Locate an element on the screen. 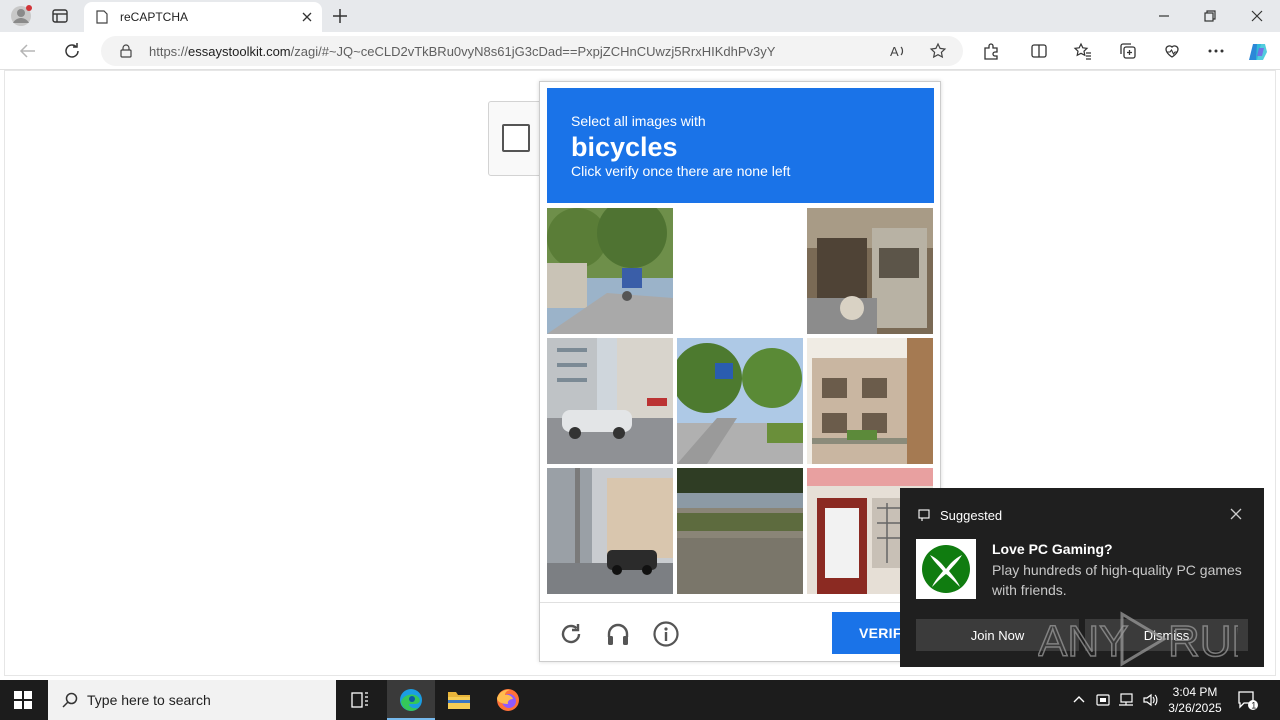 This screenshot has height=720, width=1280. minimize-icon is located at coordinates (1164, 16).